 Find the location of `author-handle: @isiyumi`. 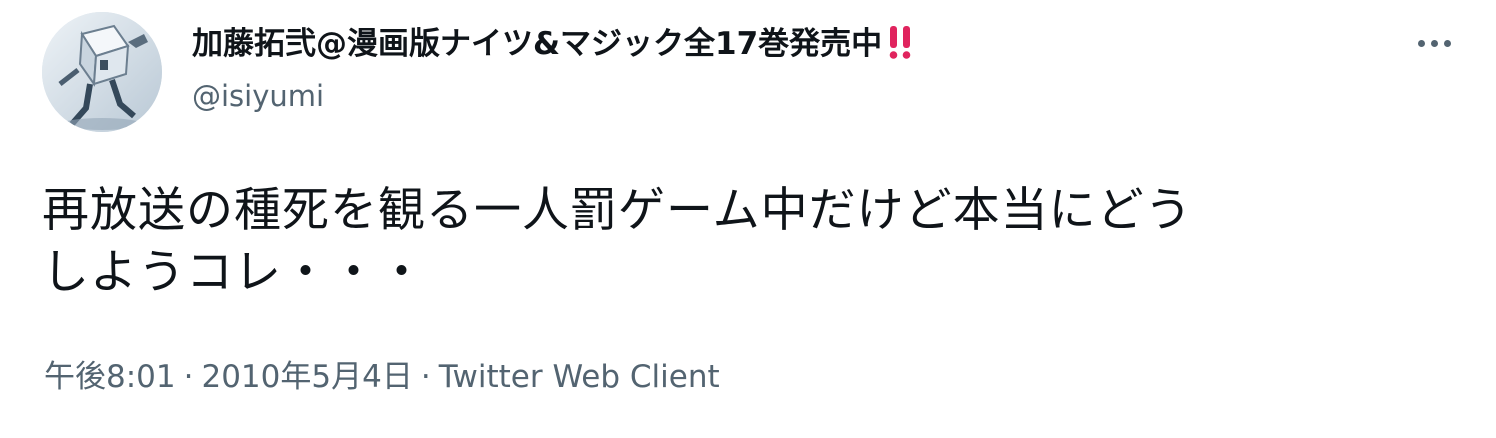

author-handle: @isiyumi is located at coordinates (258, 96).